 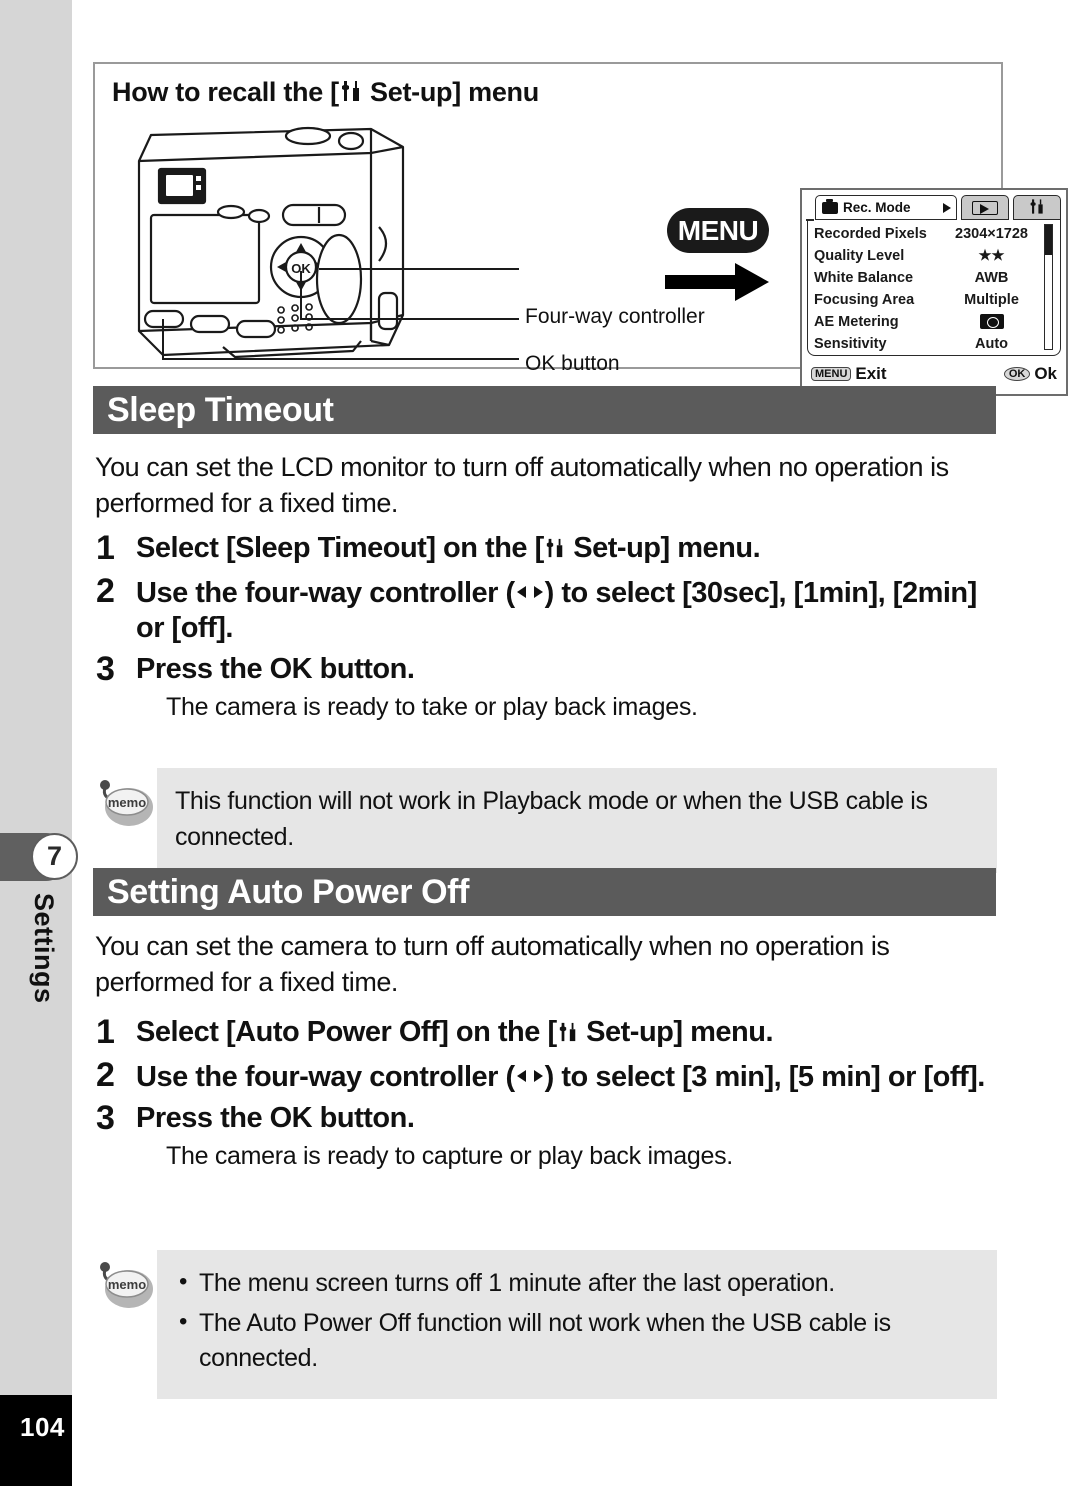 What do you see at coordinates (1045, 373) in the screenshot?
I see `lcd-ok-label: Ok` at bounding box center [1045, 373].